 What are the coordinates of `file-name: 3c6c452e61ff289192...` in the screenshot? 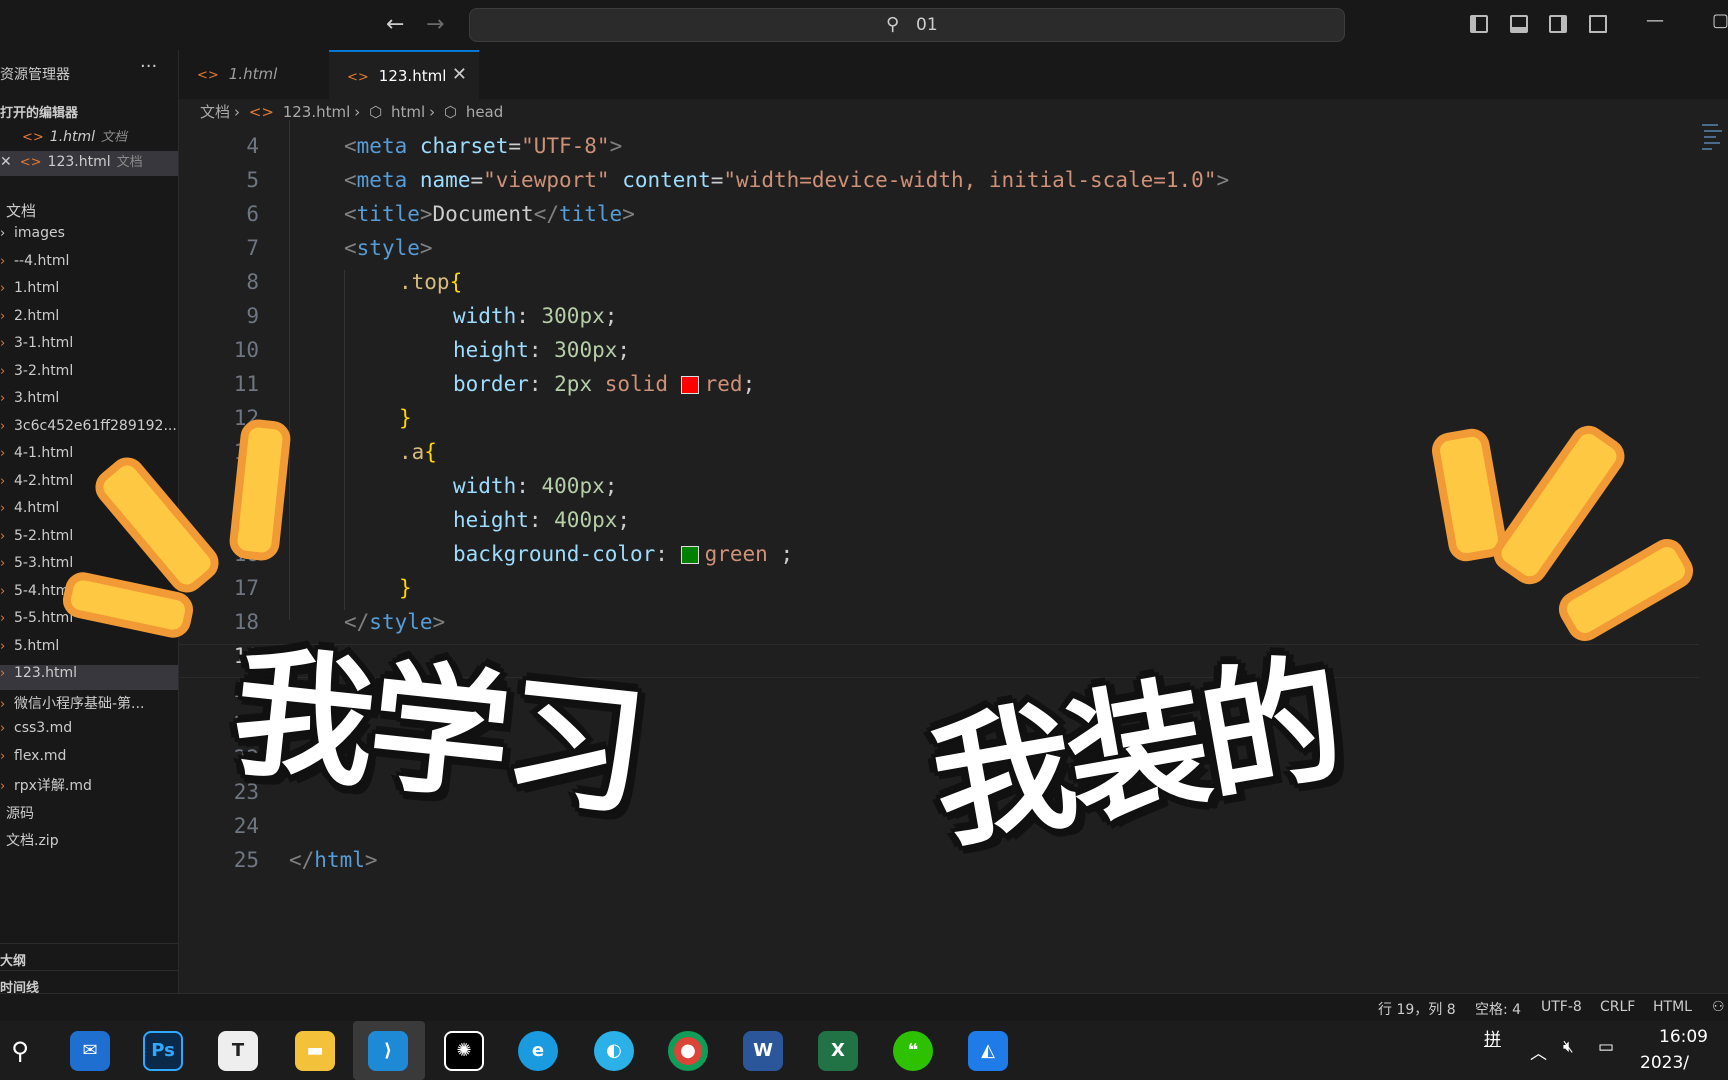 It's located at (95, 425).